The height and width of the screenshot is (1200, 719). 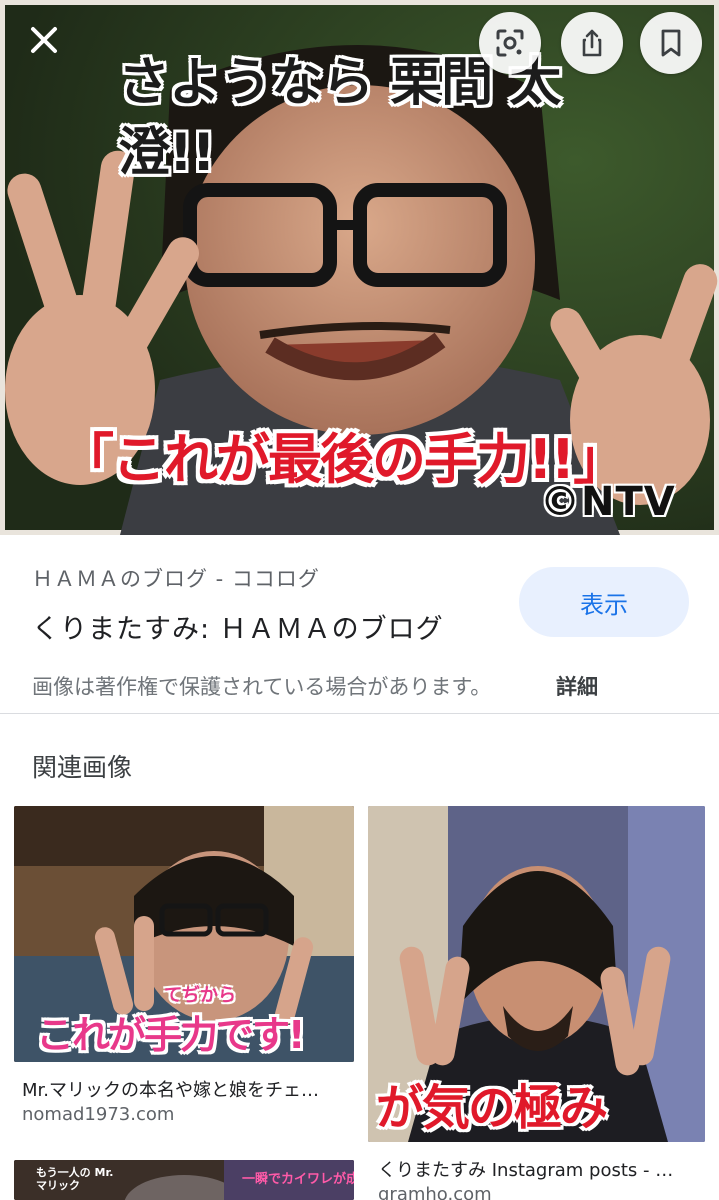 I want to click on bookmark-button, so click(x=671, y=43).